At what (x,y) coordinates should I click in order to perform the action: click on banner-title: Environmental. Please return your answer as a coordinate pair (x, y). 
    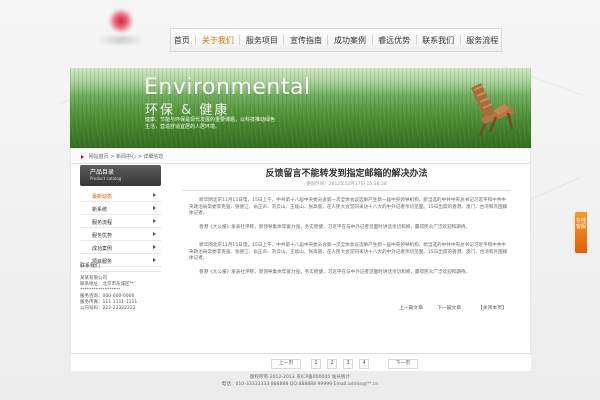
    Looking at the image, I should click on (227, 87).